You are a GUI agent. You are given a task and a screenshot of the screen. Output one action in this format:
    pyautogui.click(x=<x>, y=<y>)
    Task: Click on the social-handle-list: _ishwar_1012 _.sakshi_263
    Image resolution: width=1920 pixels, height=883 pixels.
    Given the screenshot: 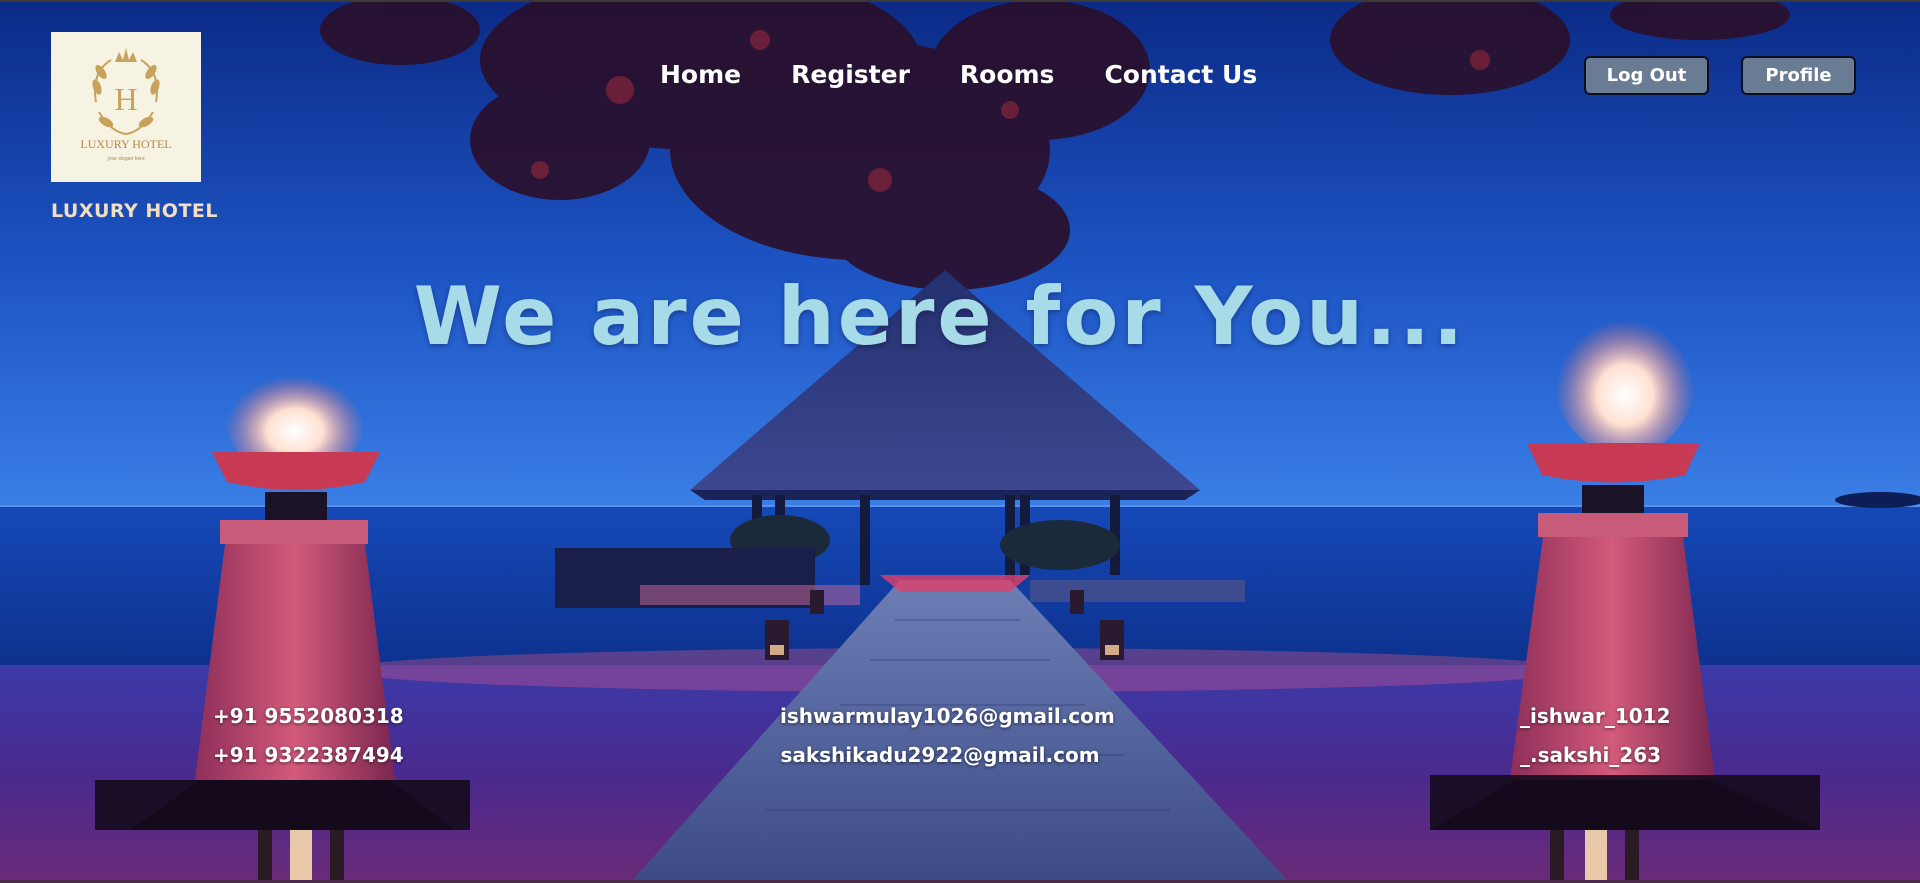 What is the action you would take?
    pyautogui.click(x=1595, y=736)
    